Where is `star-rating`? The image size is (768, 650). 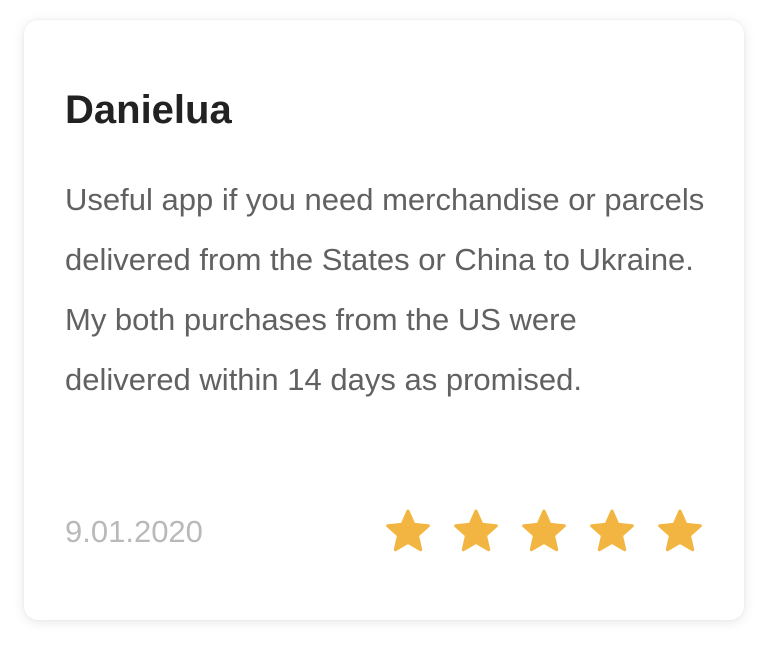
star-rating is located at coordinates (544, 532).